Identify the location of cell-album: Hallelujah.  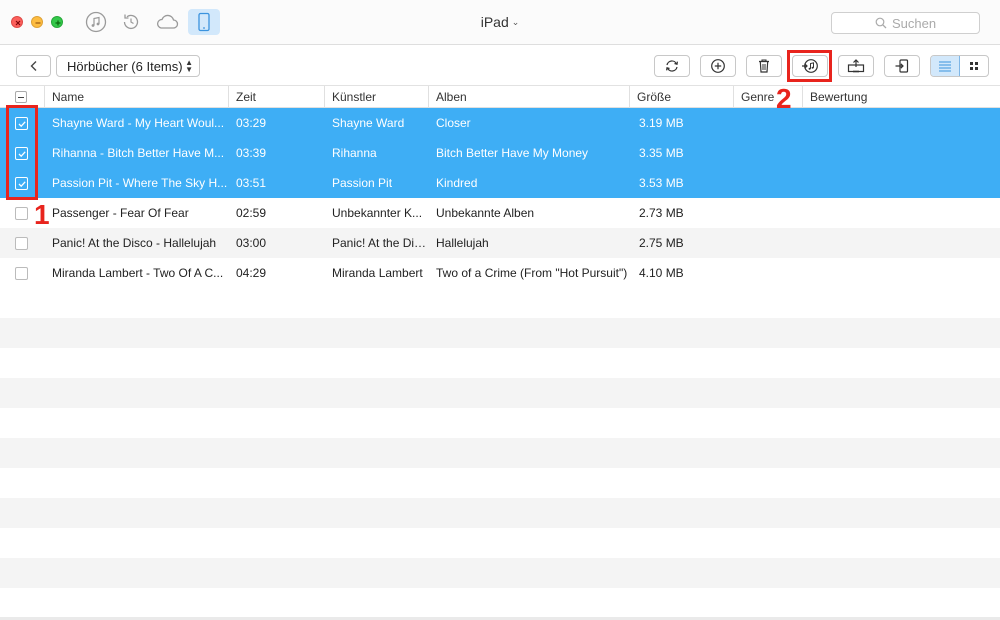
(462, 243).